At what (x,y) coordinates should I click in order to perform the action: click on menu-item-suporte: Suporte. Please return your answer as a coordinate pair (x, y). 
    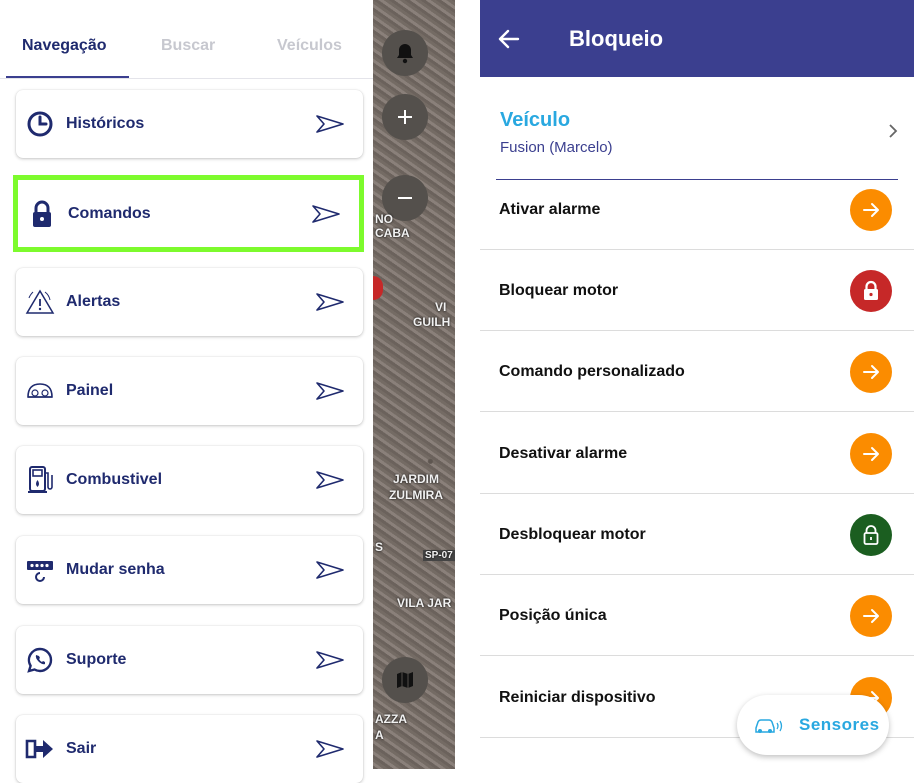
    Looking at the image, I should click on (189, 660).